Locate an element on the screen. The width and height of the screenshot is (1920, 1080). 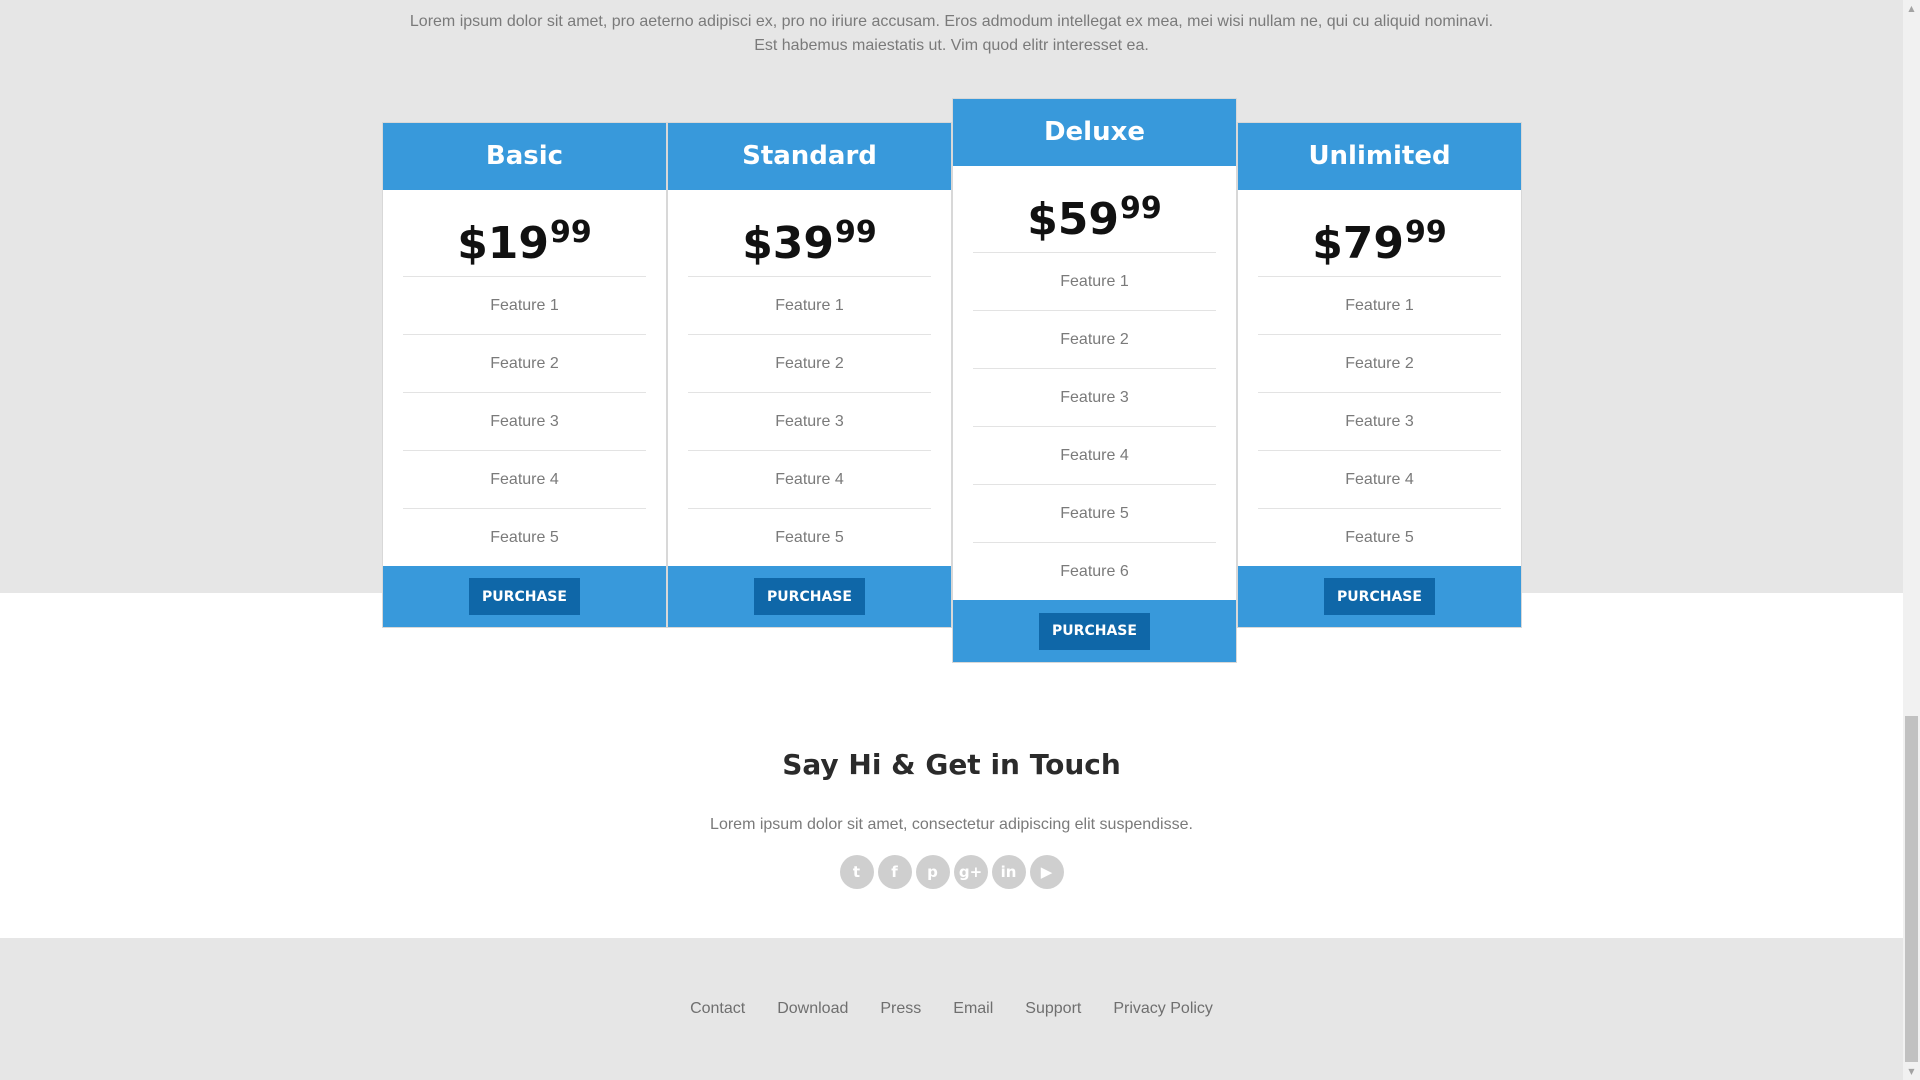
price-dollars: $59 is located at coordinates (1073, 219).